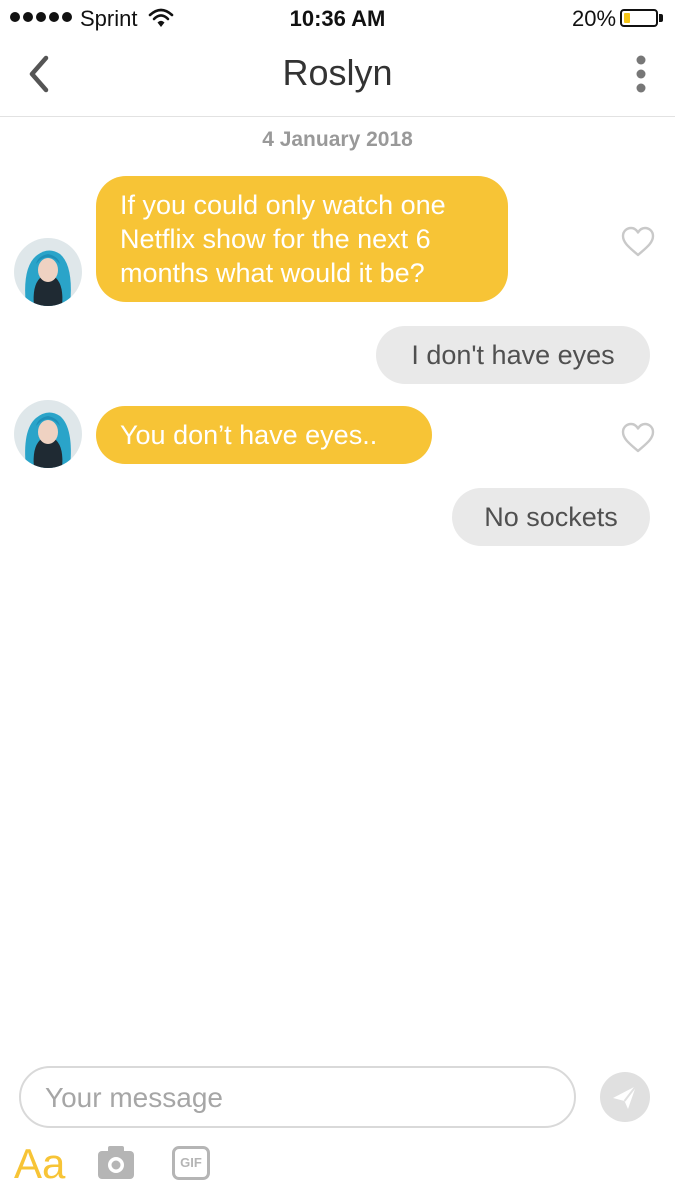  I want to click on date-separator: 4 January 2018, so click(337, 139).